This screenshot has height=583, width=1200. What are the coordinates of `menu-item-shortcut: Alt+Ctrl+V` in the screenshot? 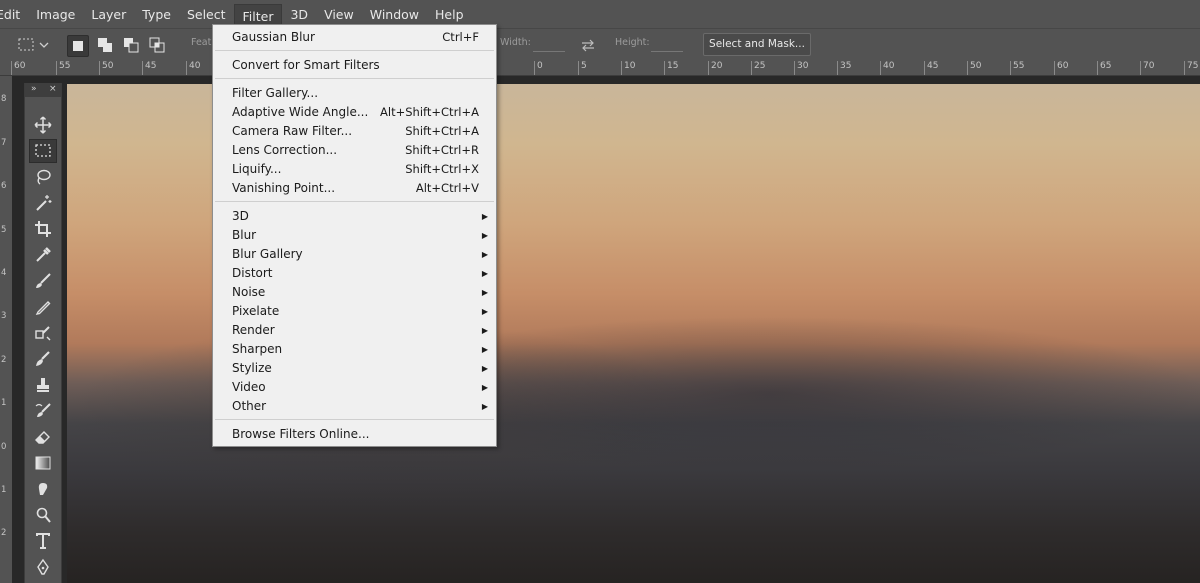 It's located at (447, 188).